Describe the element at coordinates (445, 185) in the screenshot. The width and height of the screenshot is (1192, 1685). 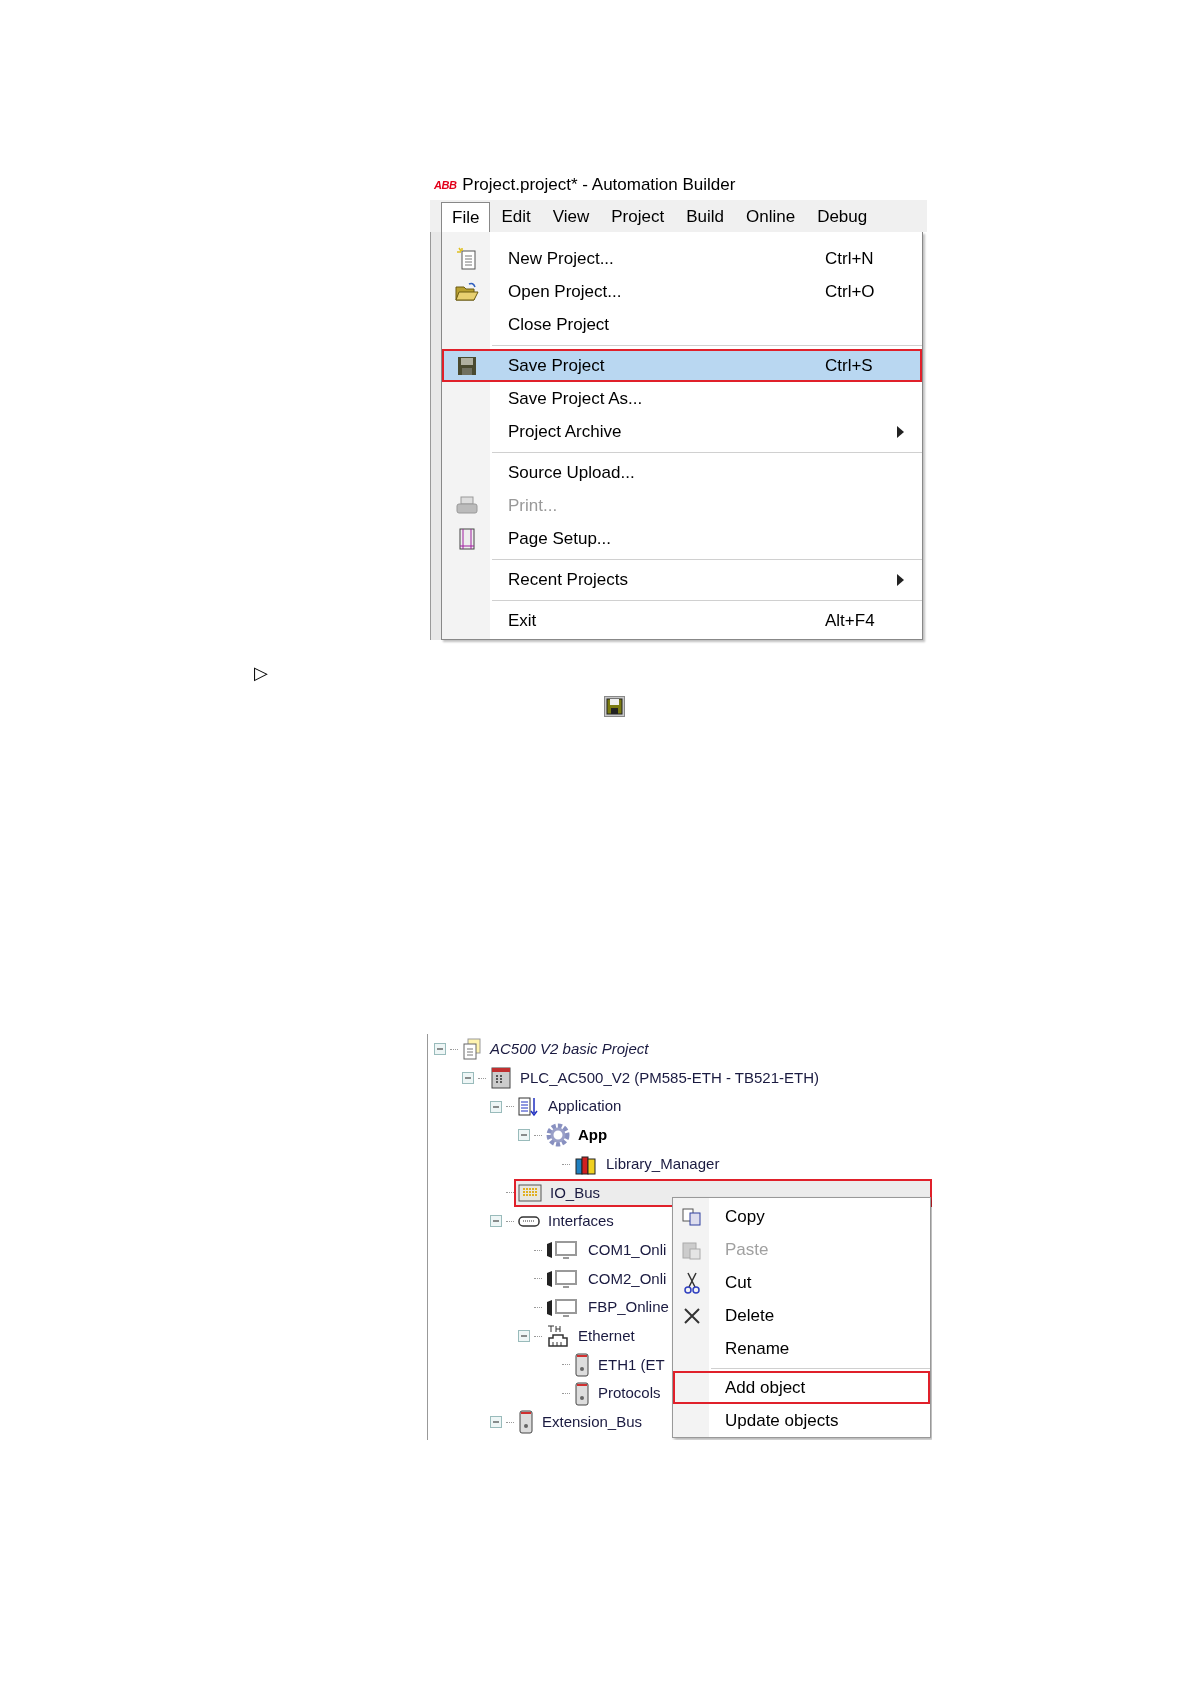
I see `logo: ABB` at that location.